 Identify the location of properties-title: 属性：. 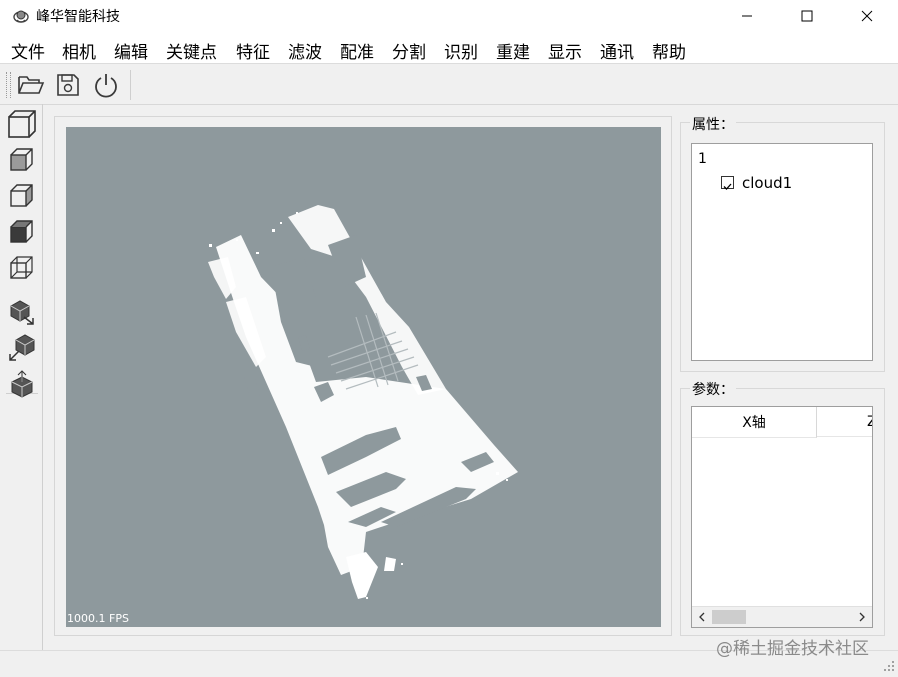
(713, 124).